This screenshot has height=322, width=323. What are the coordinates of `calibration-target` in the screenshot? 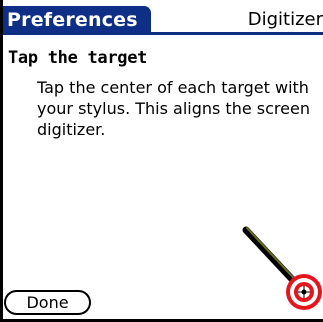 It's located at (277, 271).